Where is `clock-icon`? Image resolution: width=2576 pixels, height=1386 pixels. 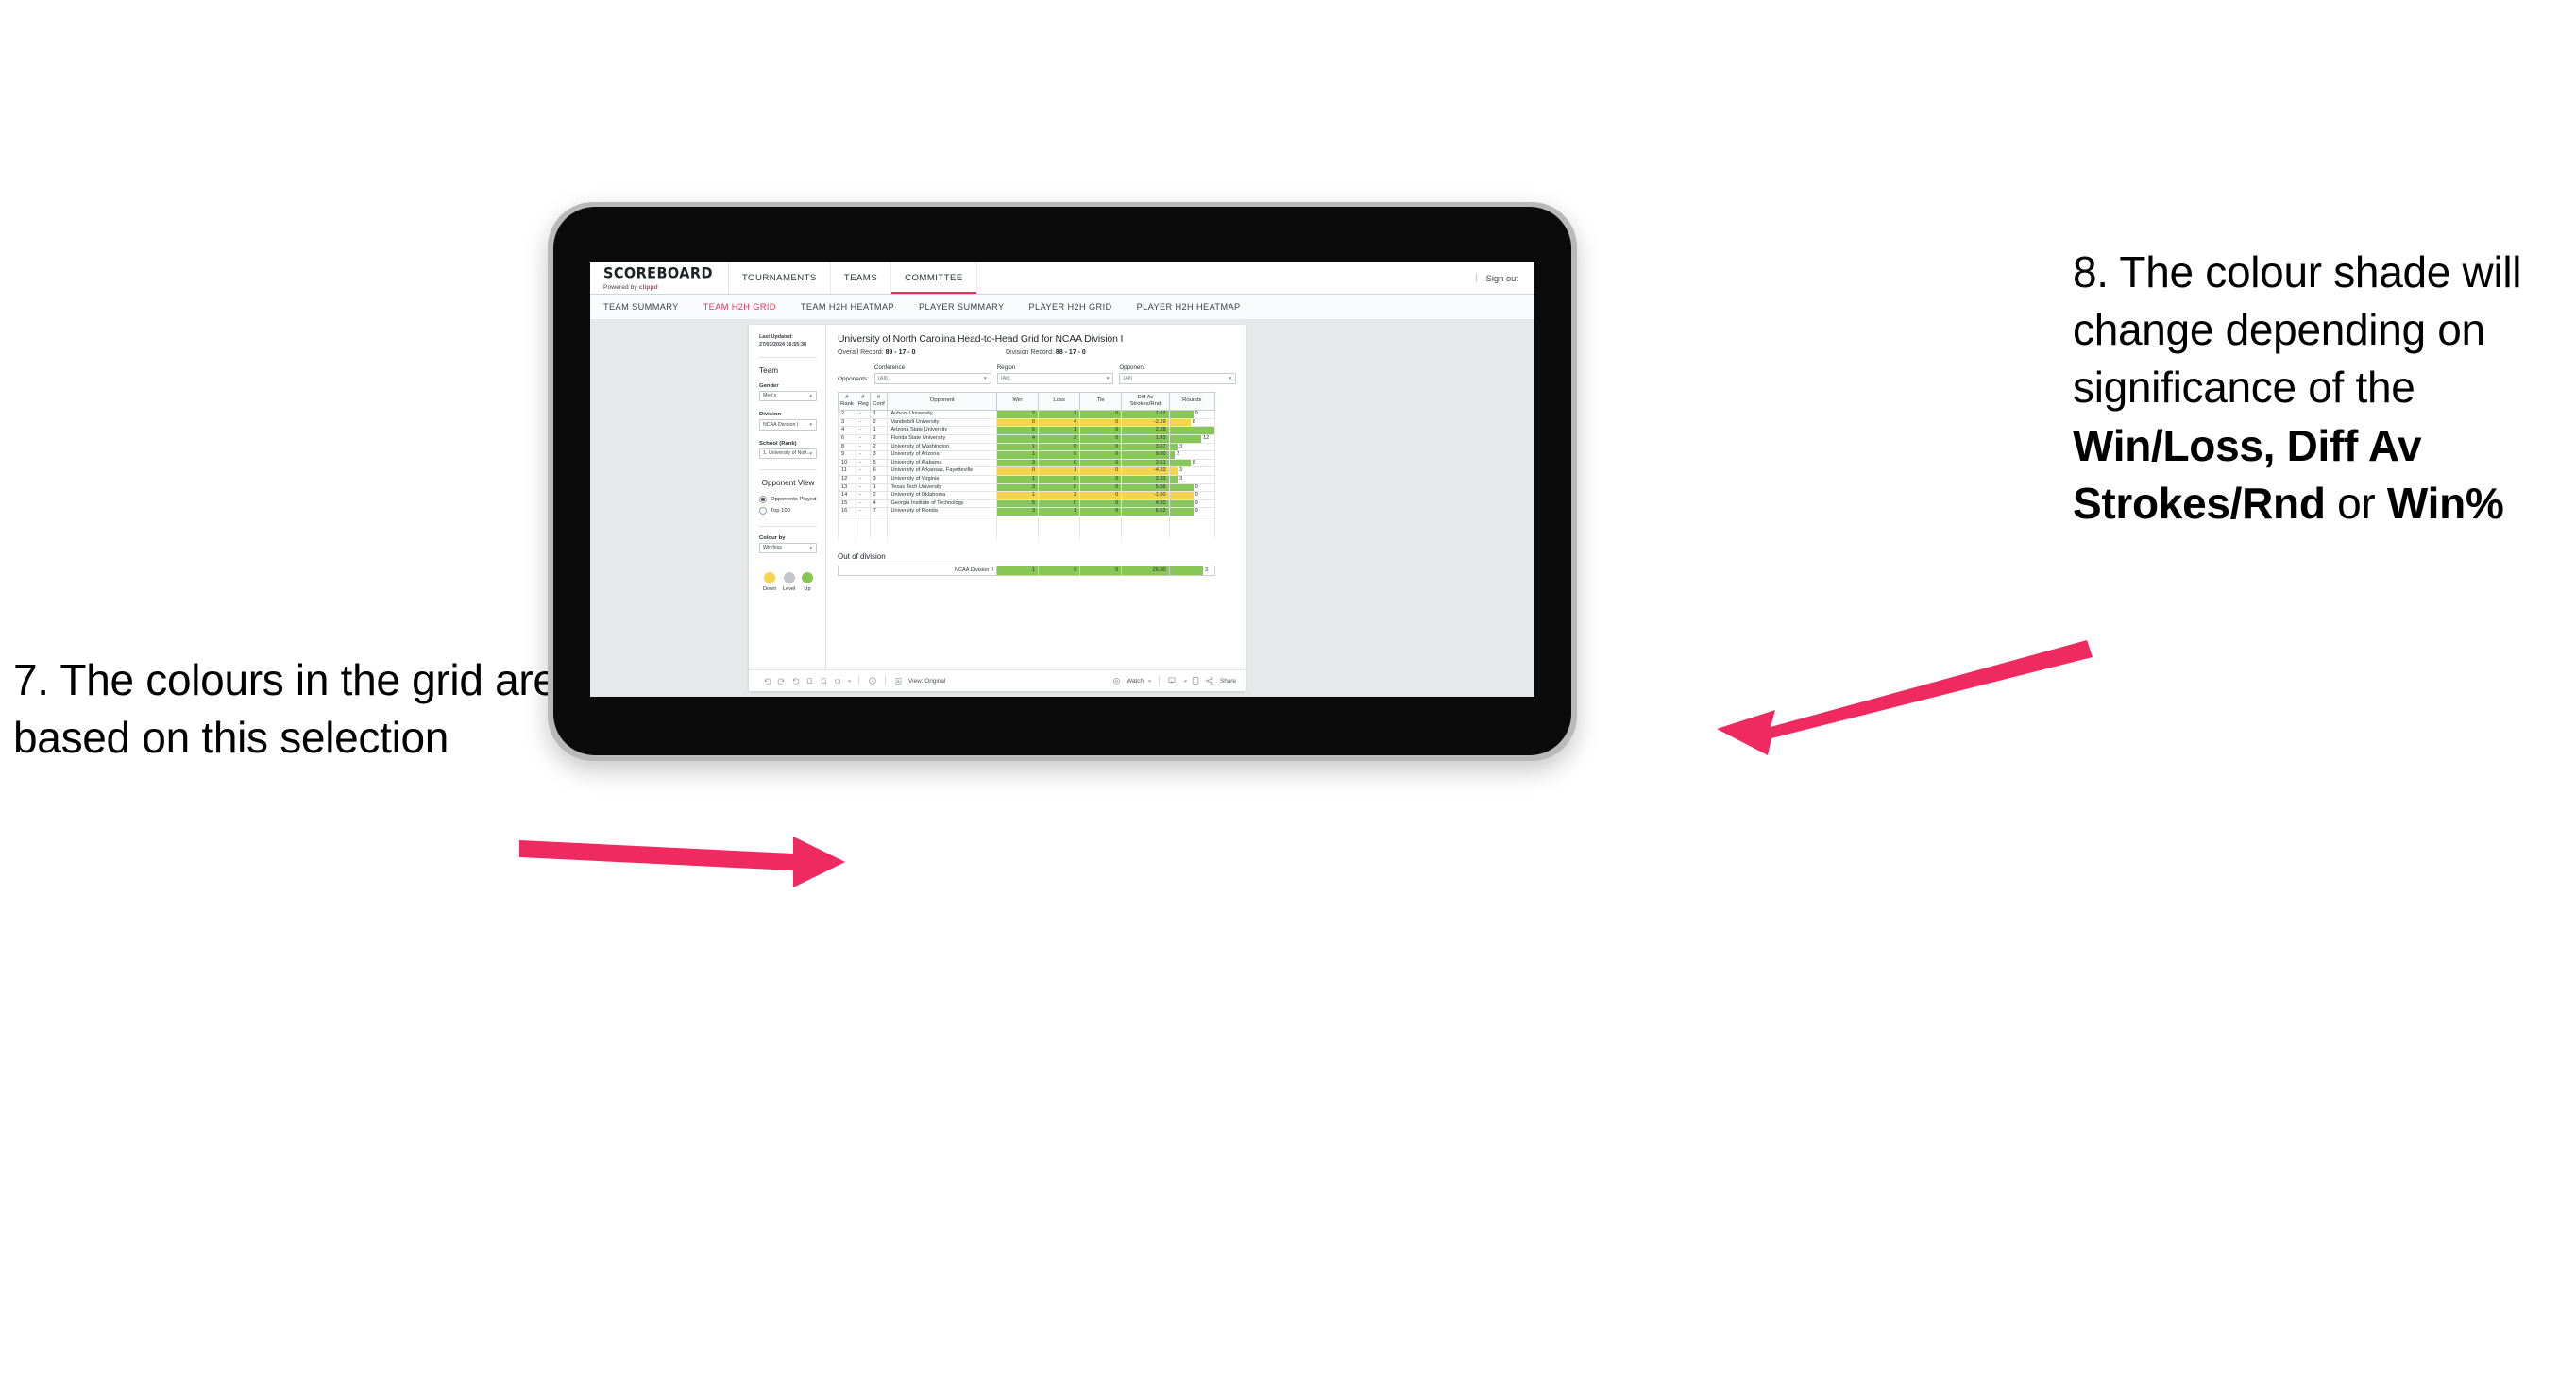
clock-icon is located at coordinates (872, 681).